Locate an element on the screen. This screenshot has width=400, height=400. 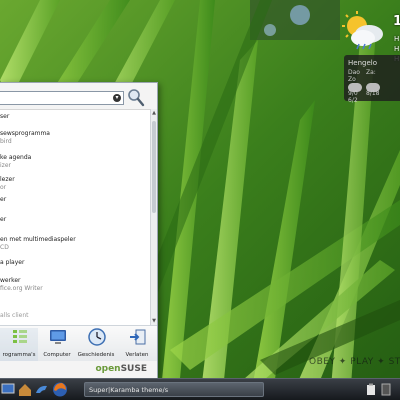
result-subtitle: CD is located at coordinates (4, 247).